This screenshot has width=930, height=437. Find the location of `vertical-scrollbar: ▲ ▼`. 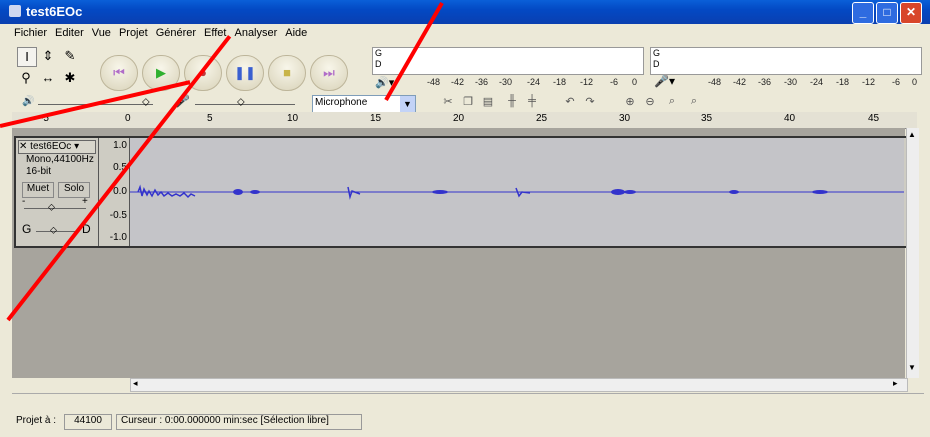

vertical-scrollbar: ▲ ▼ is located at coordinates (912, 253).